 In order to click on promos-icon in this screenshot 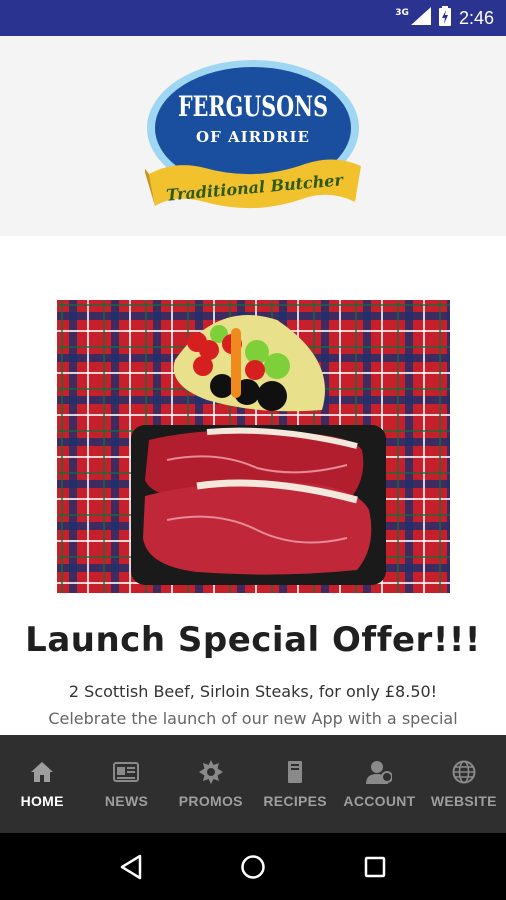, I will do `click(211, 772)`.